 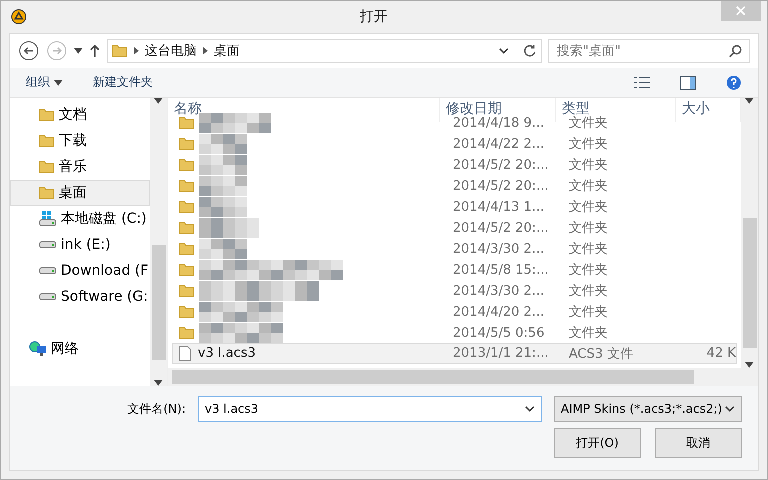 I want to click on file-row: 2014/4/22 2... 文件夹, so click(x=454, y=143).